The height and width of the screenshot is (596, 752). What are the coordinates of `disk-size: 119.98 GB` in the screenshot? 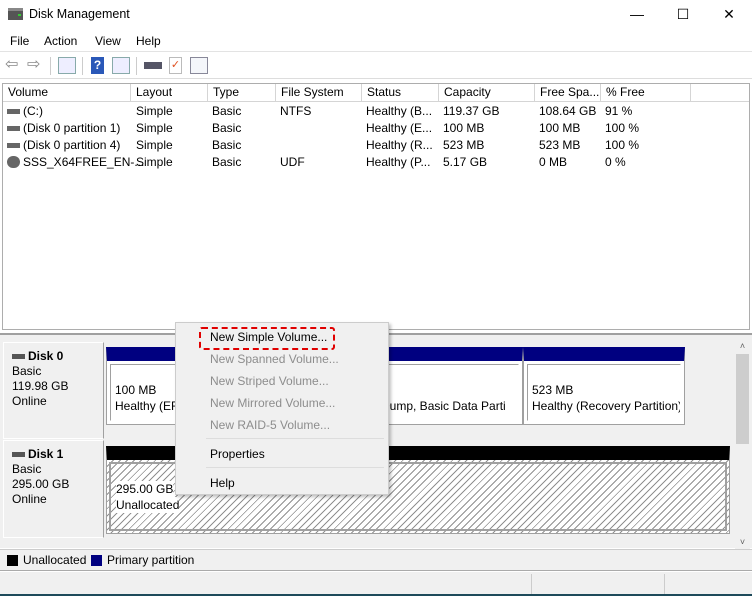 It's located at (40, 386).